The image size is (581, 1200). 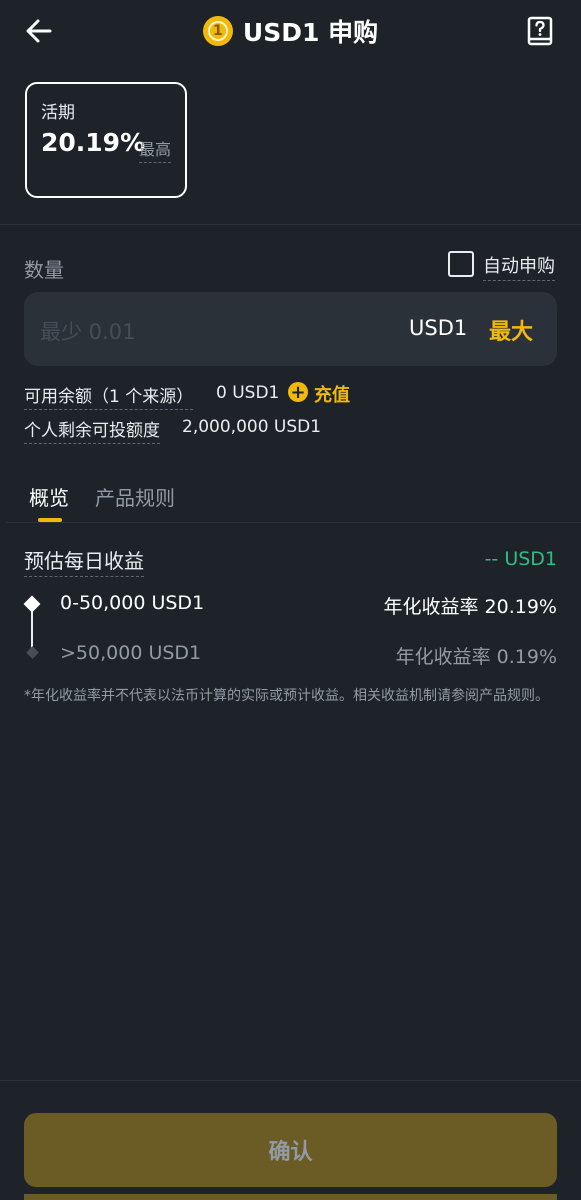 What do you see at coordinates (310, 32) in the screenshot?
I see `page-title: USD1 申购` at bounding box center [310, 32].